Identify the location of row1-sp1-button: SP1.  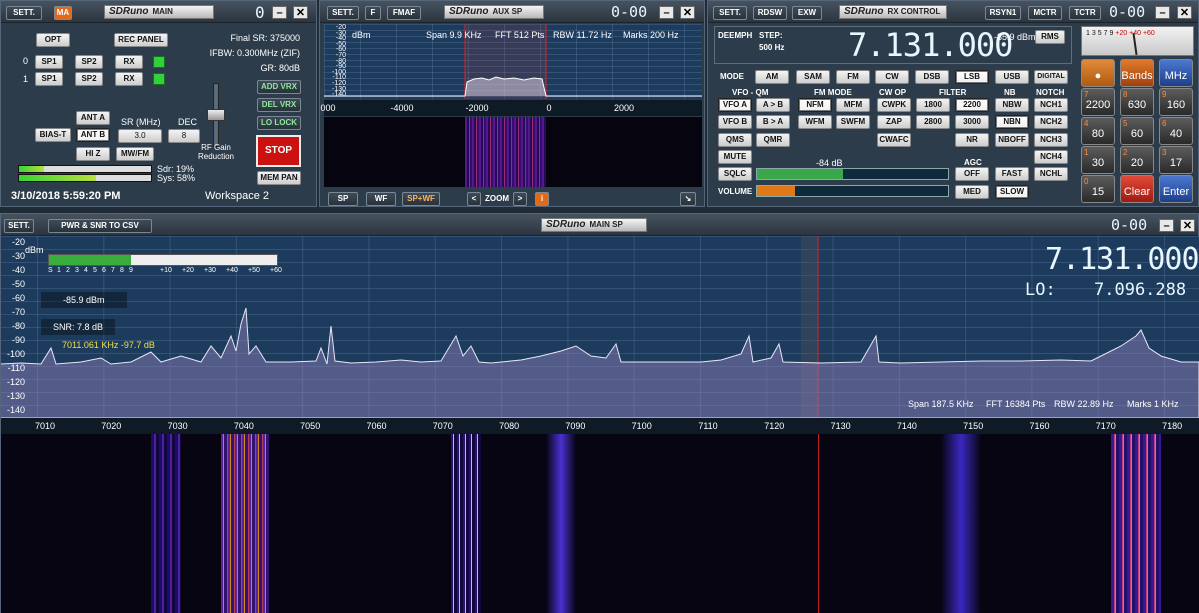
(49, 79).